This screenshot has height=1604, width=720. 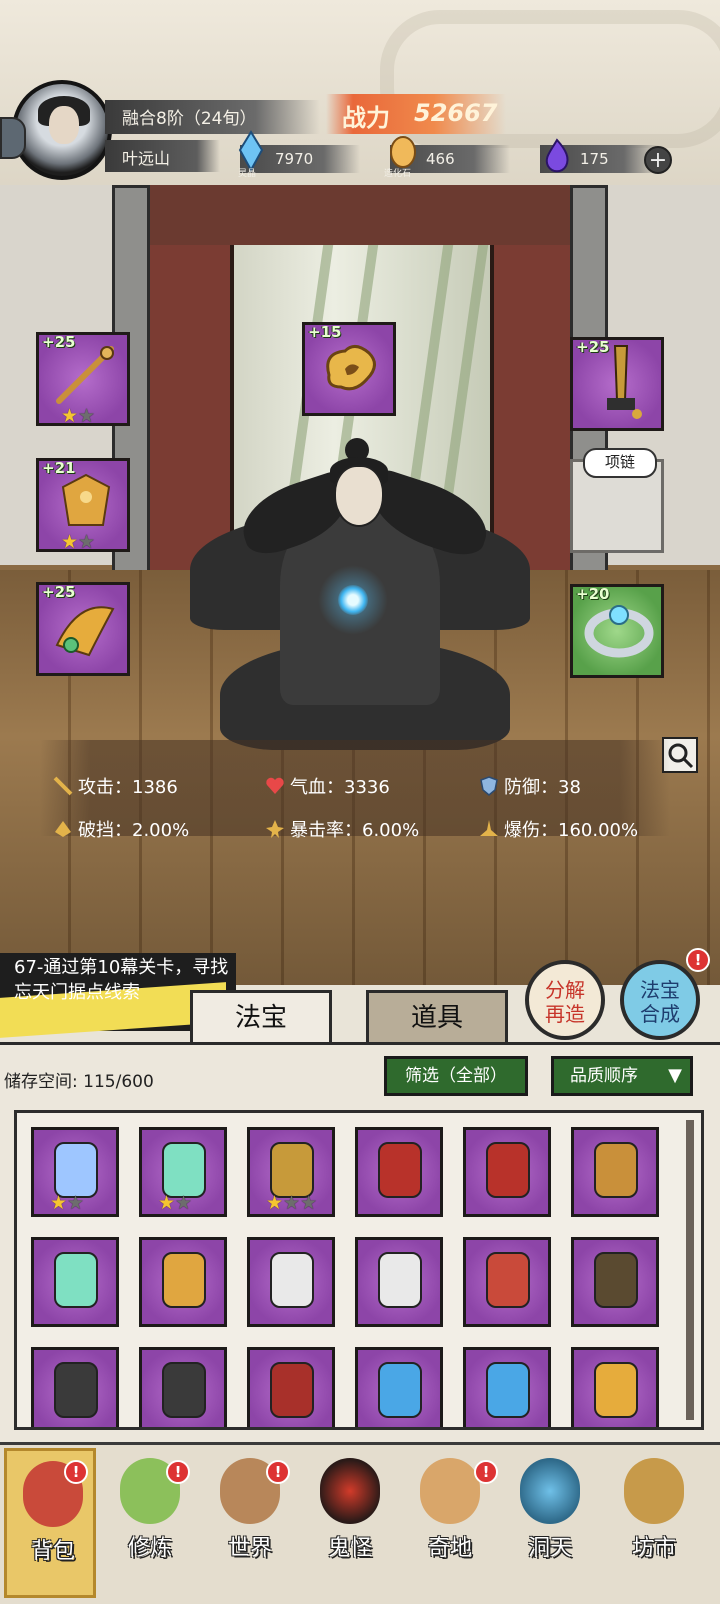 I want to click on nav-market: 坊市, so click(x=654, y=1523).